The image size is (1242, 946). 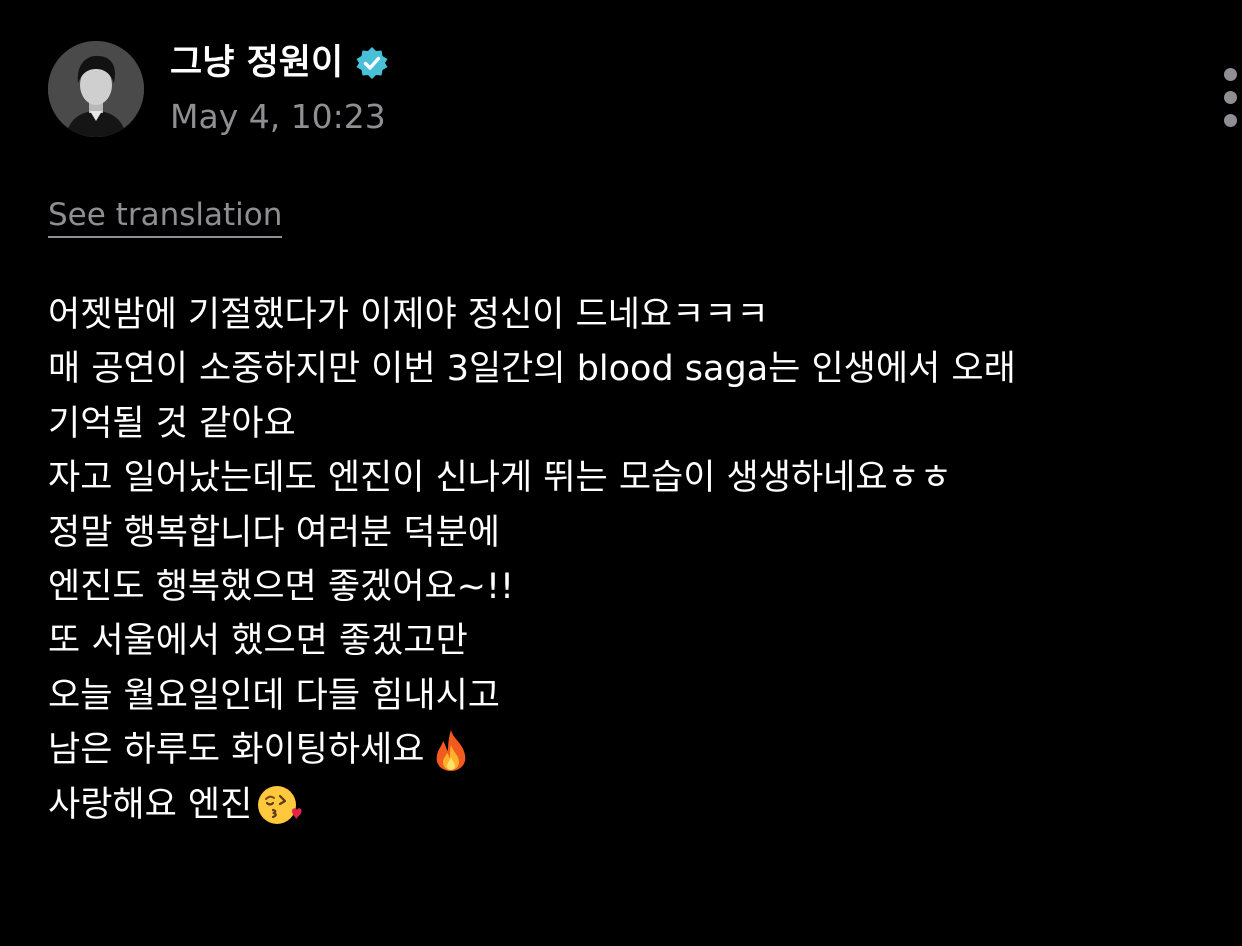 I want to click on post-text: 또 서울에서 했으면 좋겠고만, so click(x=258, y=641).